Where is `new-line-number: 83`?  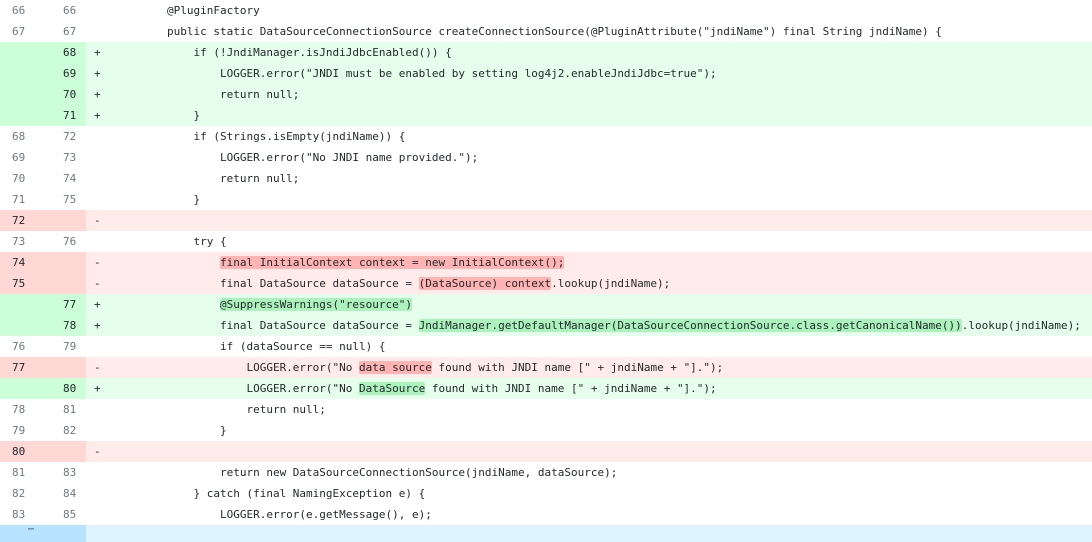 new-line-number: 83 is located at coordinates (64, 472).